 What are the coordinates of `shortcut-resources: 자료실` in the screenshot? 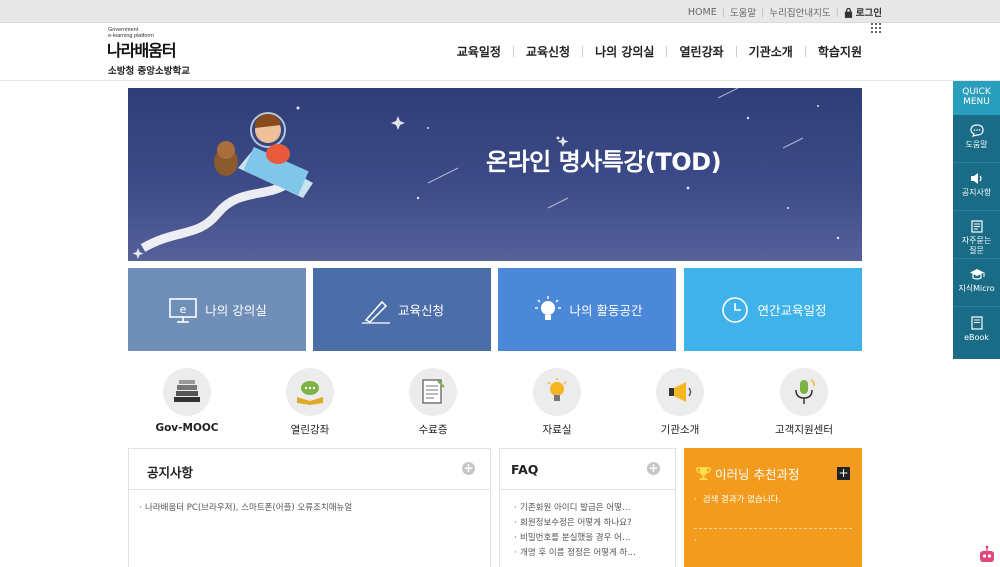 It's located at (557, 402).